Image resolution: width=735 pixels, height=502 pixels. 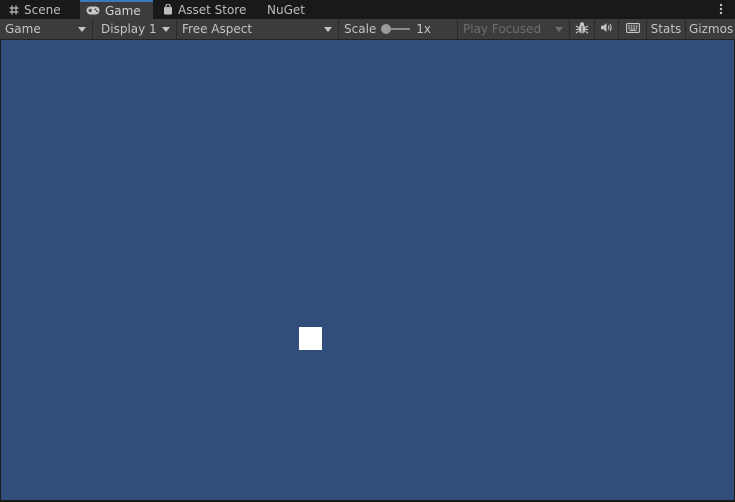 I want to click on scale-value: 1x, so click(x=424, y=29).